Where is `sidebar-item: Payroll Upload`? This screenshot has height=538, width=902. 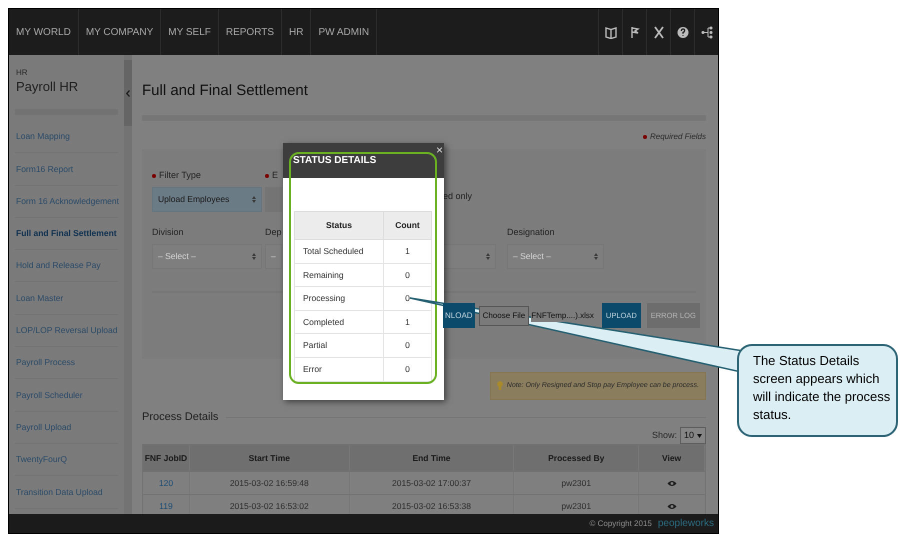 sidebar-item: Payroll Upload is located at coordinates (66, 428).